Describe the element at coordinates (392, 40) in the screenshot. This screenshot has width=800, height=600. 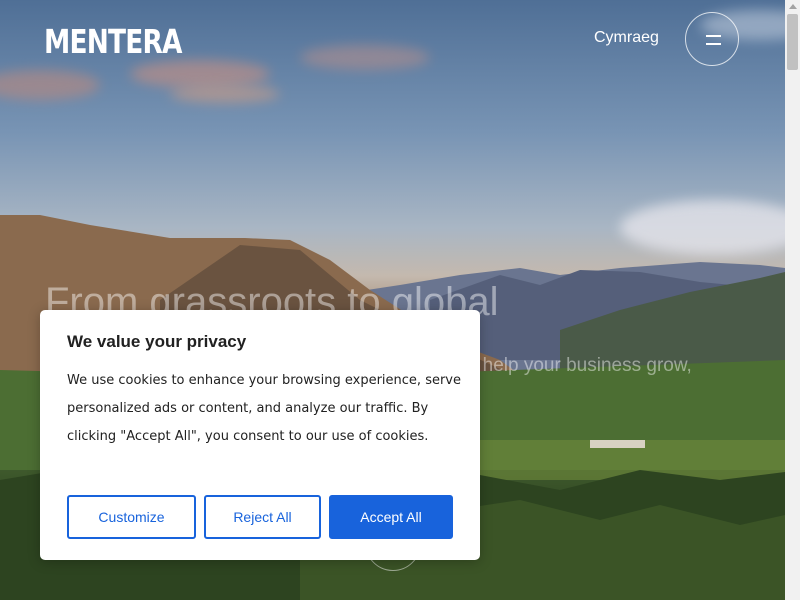
I see `site-header: MENTERA Cymraeg` at that location.